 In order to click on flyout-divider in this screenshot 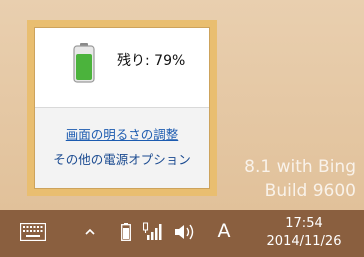, I will do `click(122, 107)`.